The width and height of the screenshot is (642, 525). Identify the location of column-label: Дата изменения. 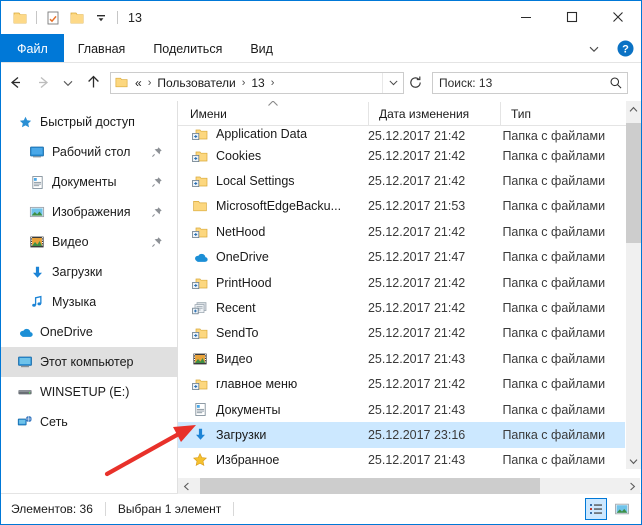
(424, 113).